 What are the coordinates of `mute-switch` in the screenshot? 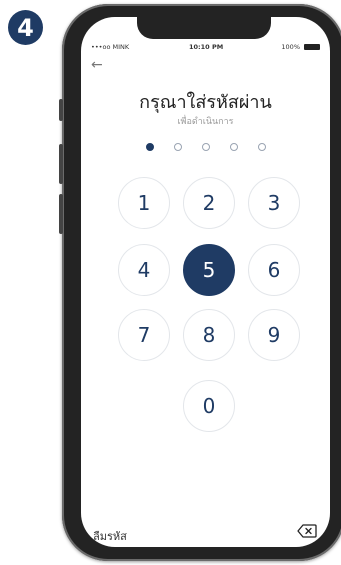 It's located at (61, 110).